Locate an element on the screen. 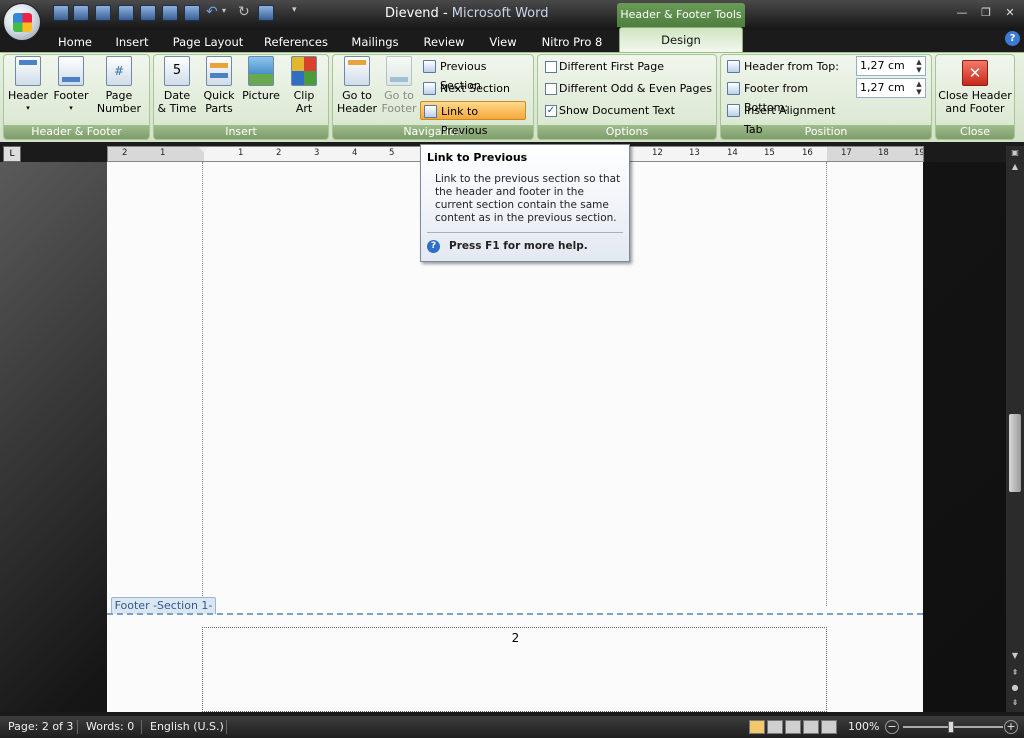  close-window-button: ✕ is located at coordinates (1010, 13).